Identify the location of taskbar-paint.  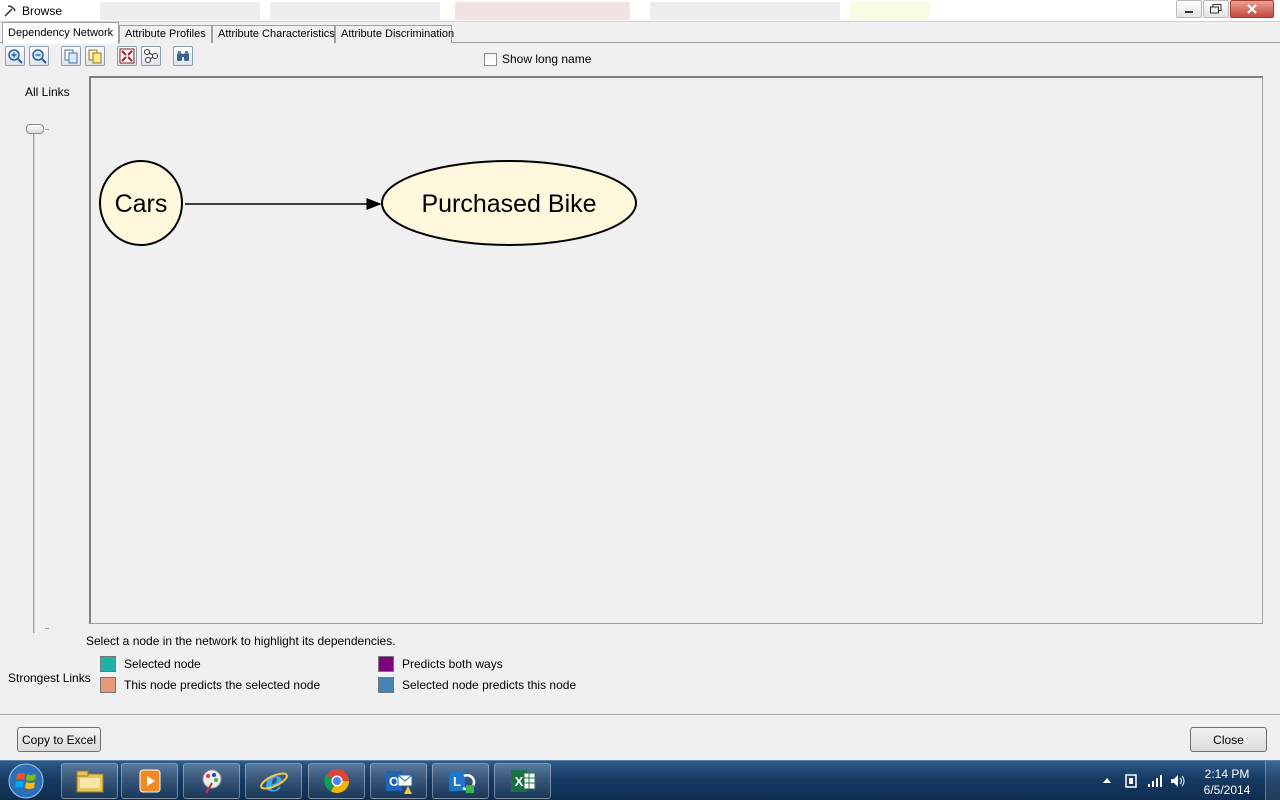
(211, 781).